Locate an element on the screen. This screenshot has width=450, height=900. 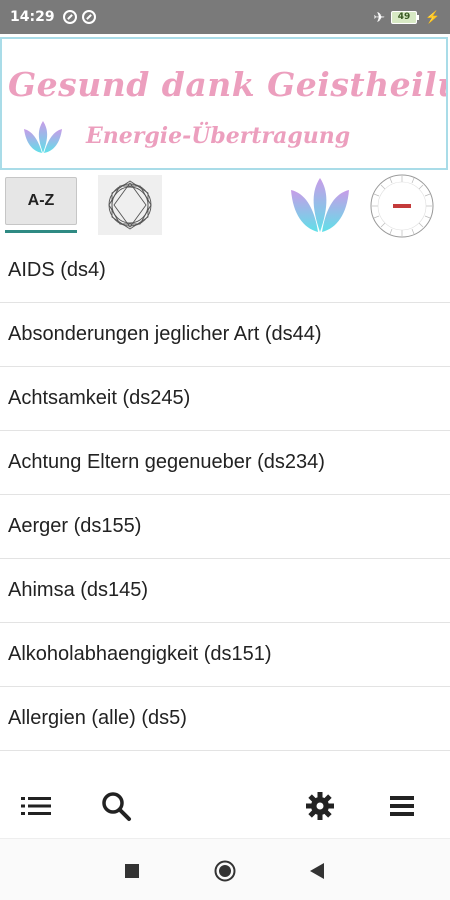
battery-icon: 49 is located at coordinates (405, 17).